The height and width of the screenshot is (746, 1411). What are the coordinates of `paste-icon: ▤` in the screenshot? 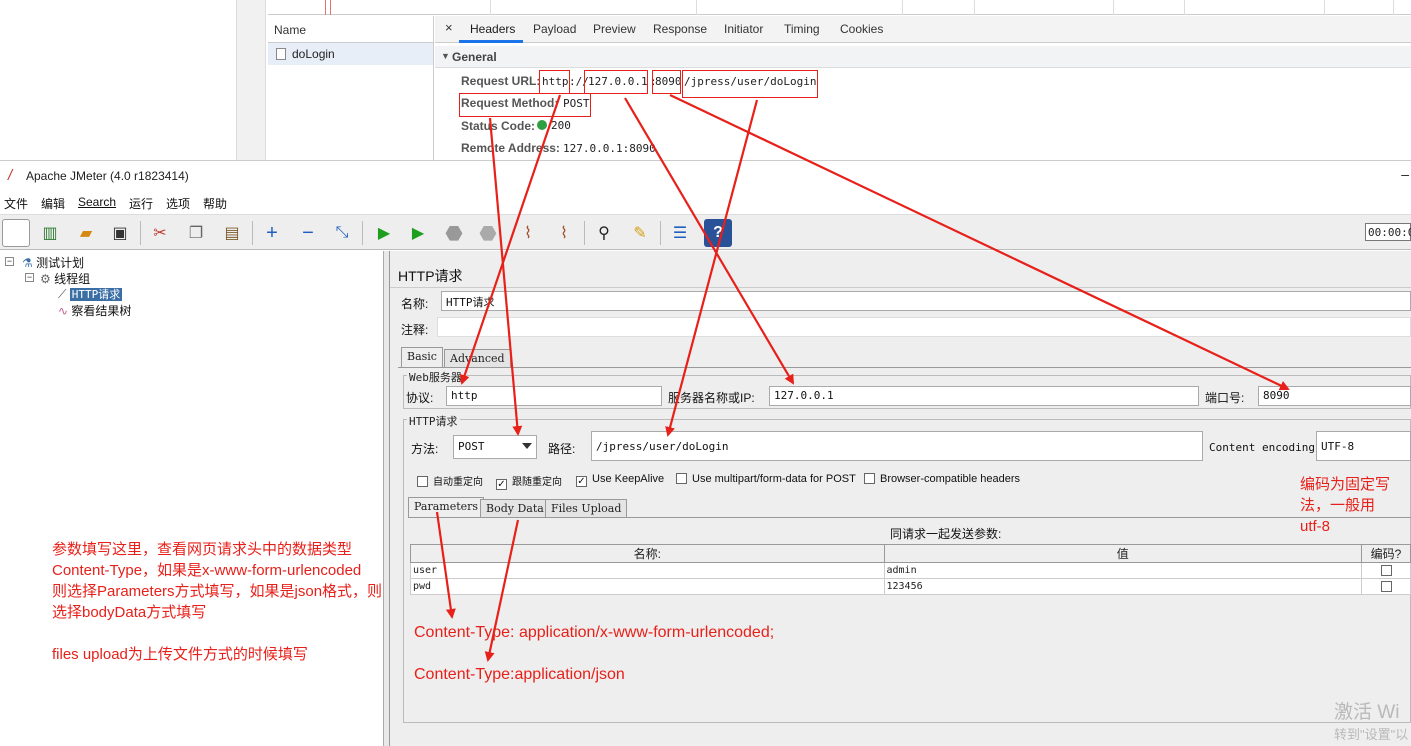 It's located at (232, 233).